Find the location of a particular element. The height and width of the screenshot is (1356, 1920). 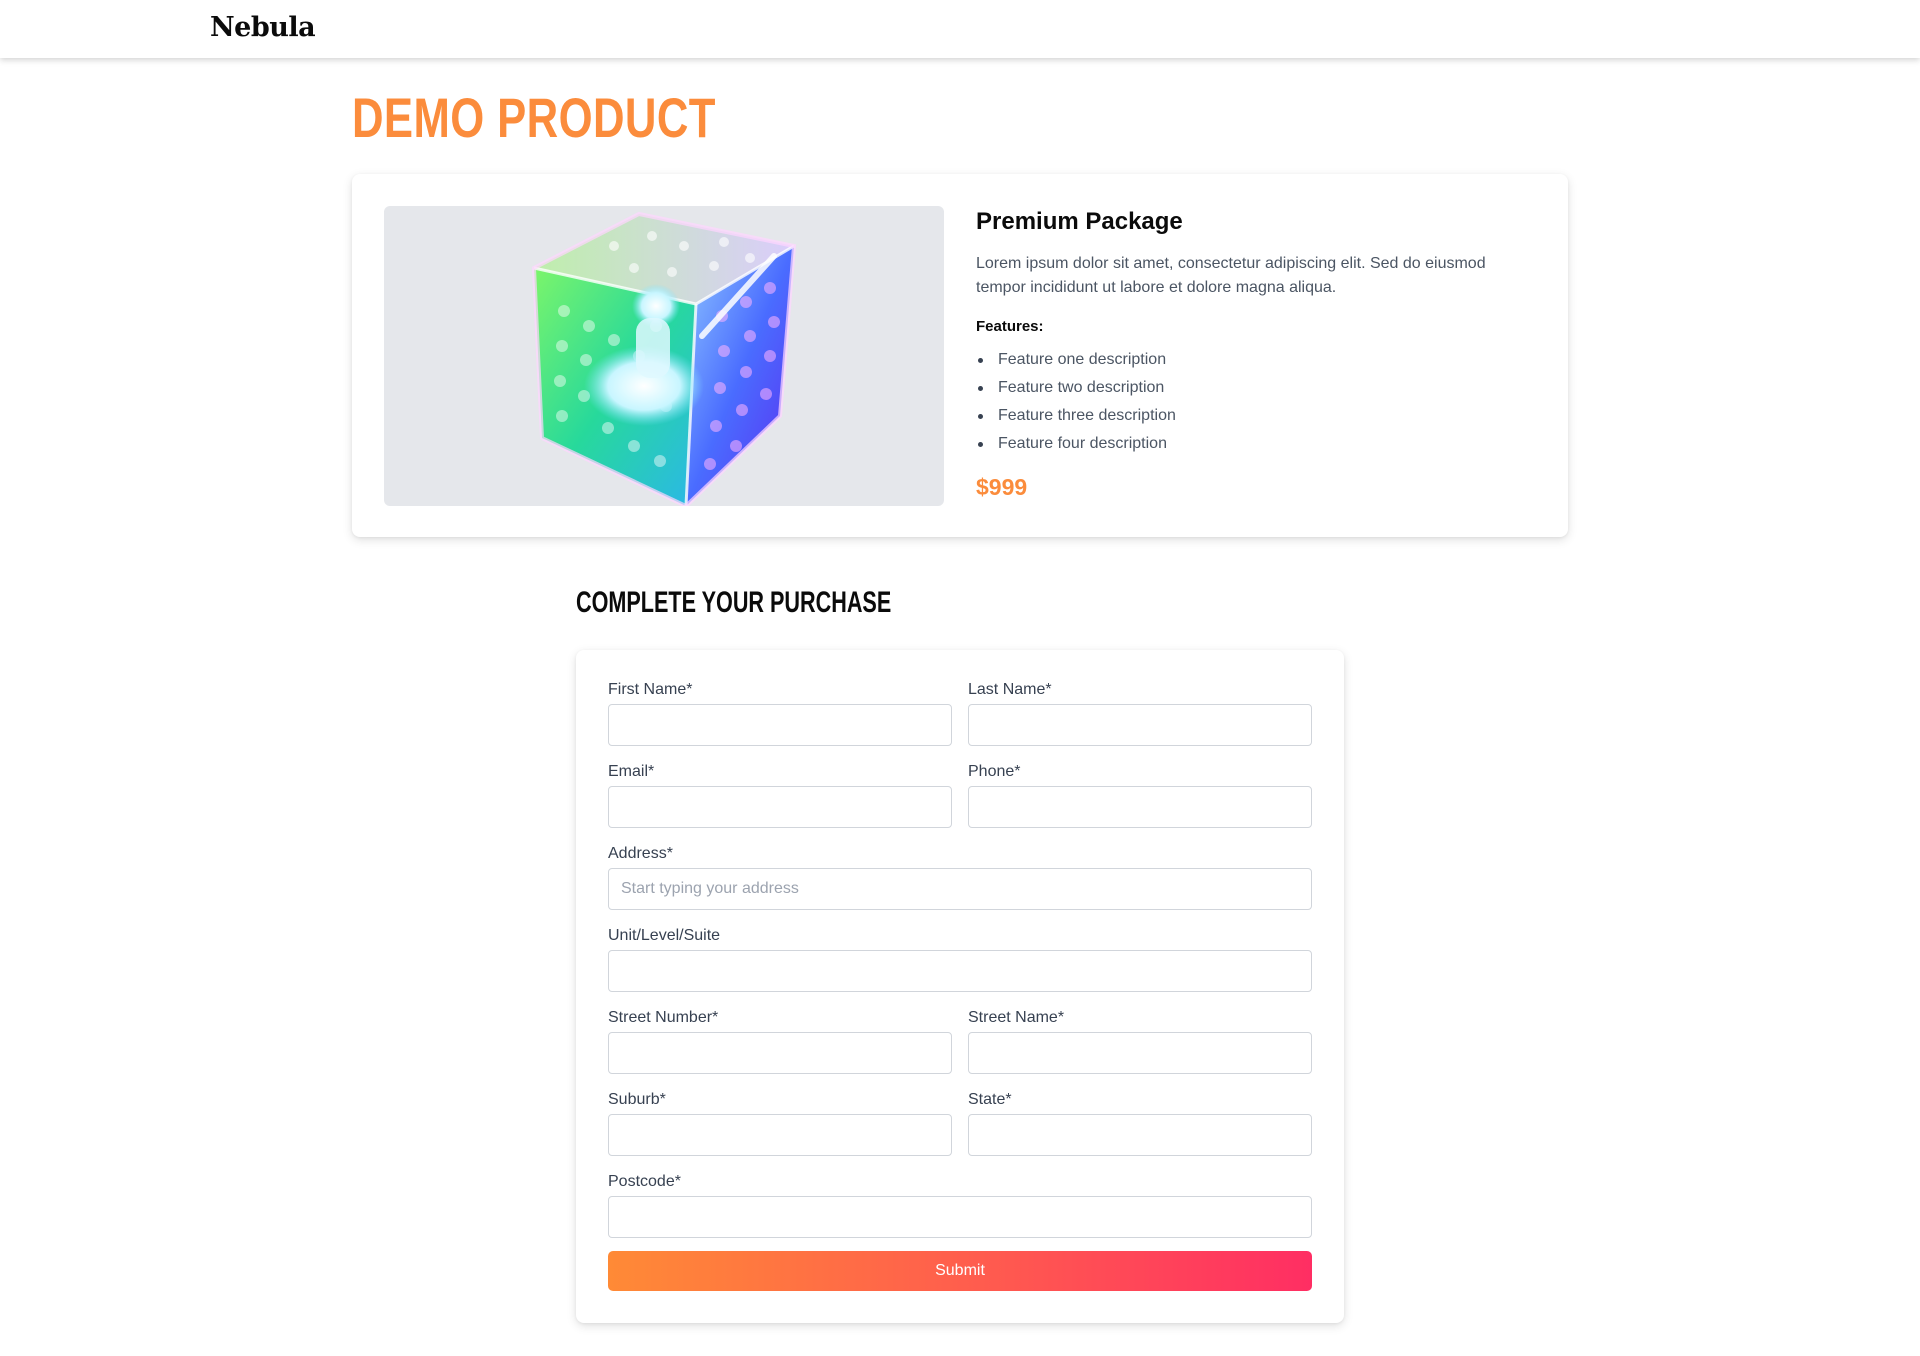

postcode-field-group: Postcode* is located at coordinates (960, 1205).